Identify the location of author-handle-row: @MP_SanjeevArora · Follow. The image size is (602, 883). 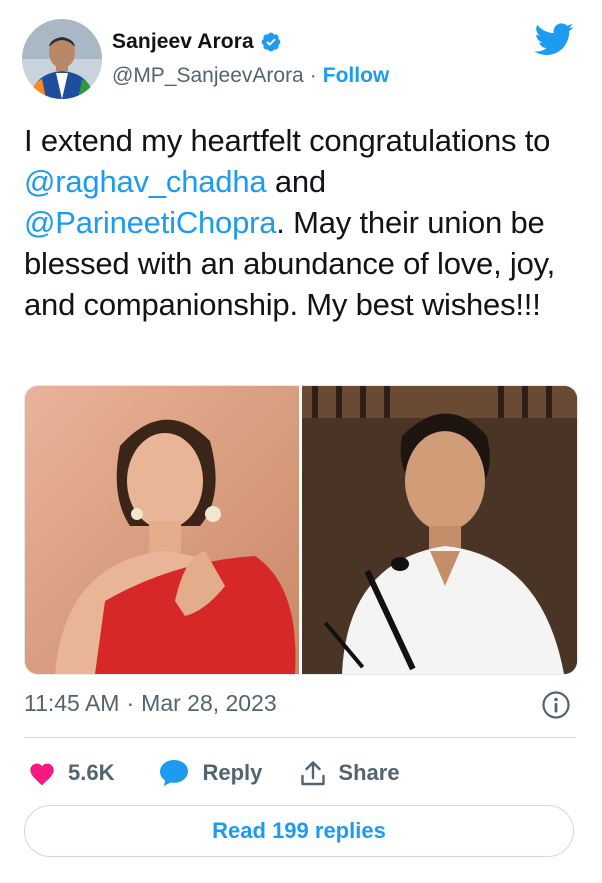
(250, 76).